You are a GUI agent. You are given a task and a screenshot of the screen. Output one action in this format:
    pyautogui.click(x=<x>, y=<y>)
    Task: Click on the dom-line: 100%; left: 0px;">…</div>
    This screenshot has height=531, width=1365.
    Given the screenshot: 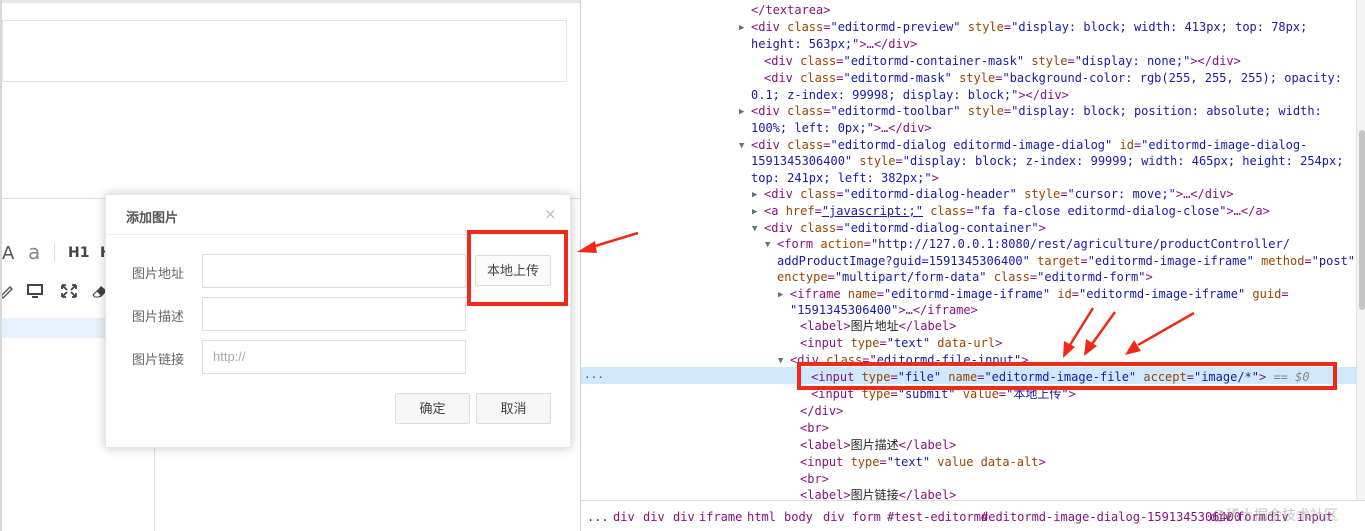 What is the action you would take?
    pyautogui.click(x=841, y=128)
    